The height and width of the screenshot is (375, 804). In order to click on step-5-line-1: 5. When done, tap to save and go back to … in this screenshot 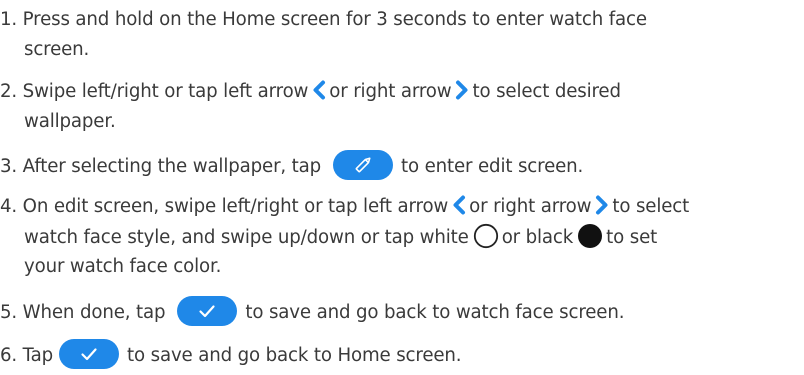, I will do `click(312, 312)`.